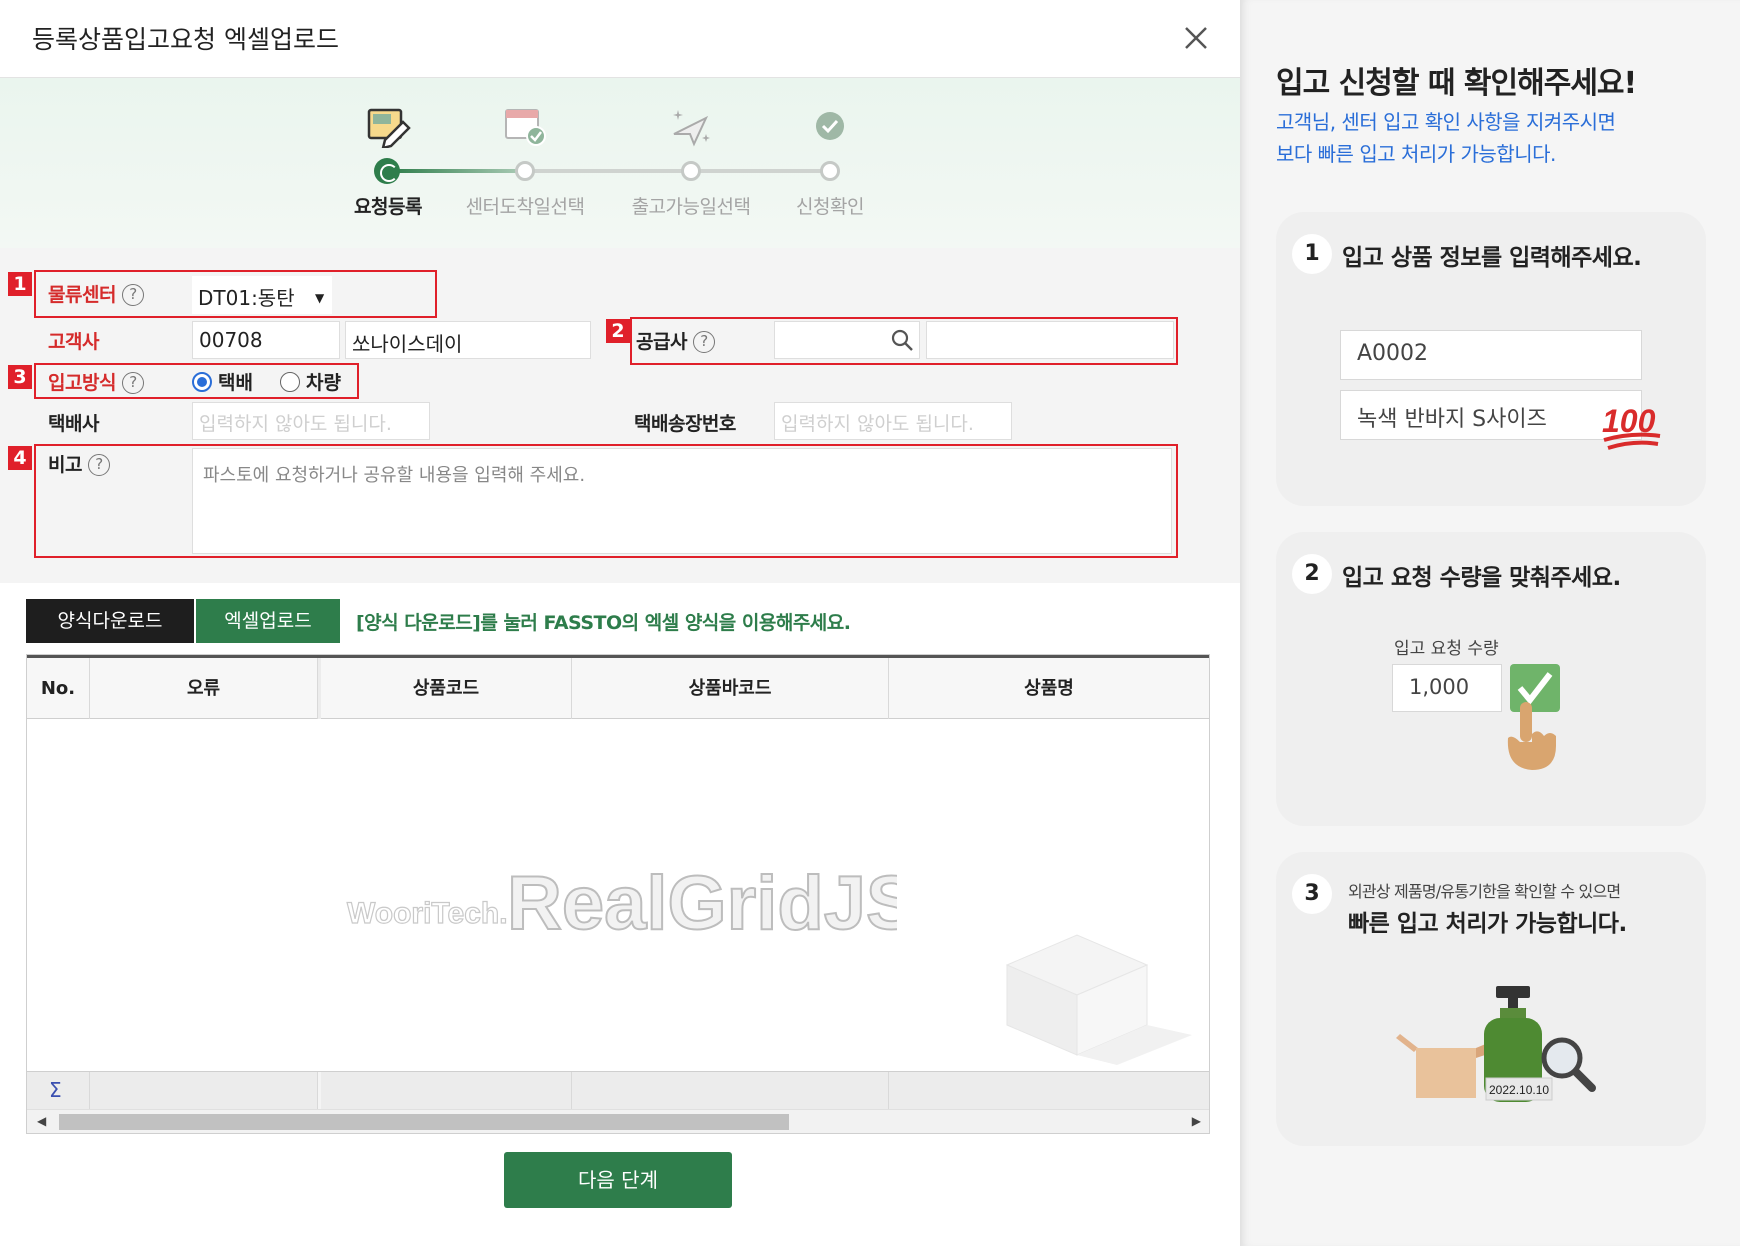  Describe the element at coordinates (685, 424) in the screenshot. I see `invoice-label: 택배송장번호` at that location.